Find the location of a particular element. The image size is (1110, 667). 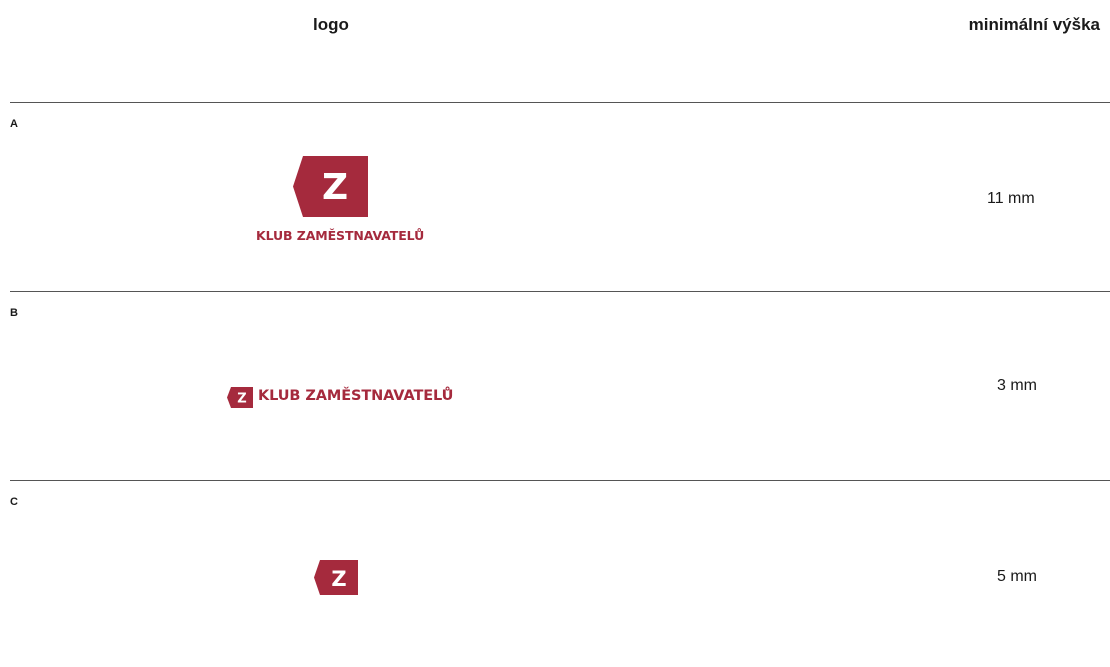

divider-b is located at coordinates (560, 291).